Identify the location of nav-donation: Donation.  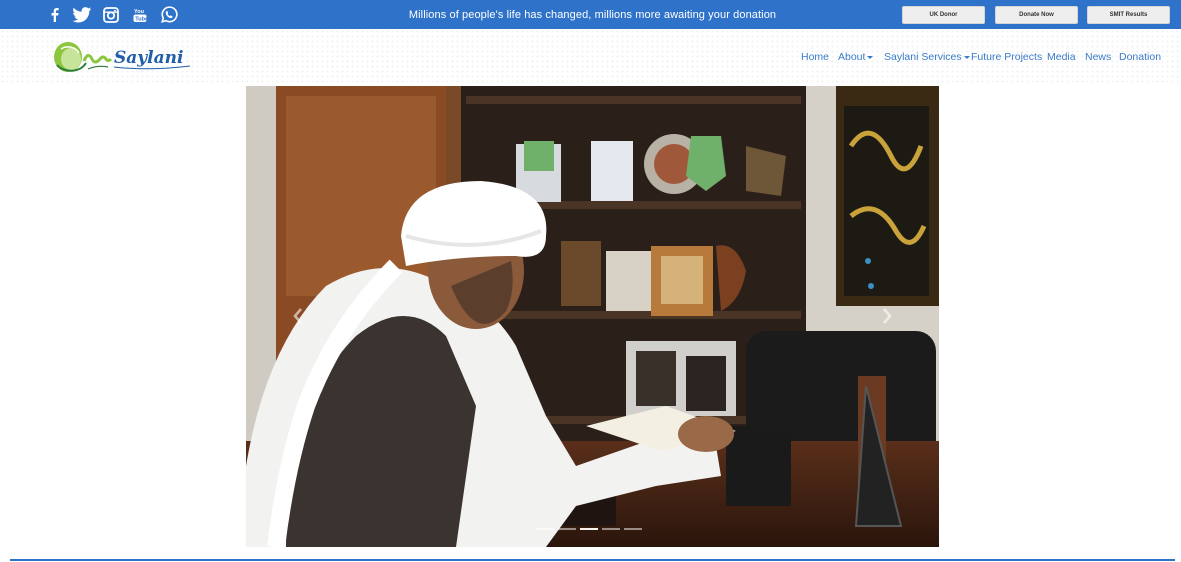
(1140, 57).